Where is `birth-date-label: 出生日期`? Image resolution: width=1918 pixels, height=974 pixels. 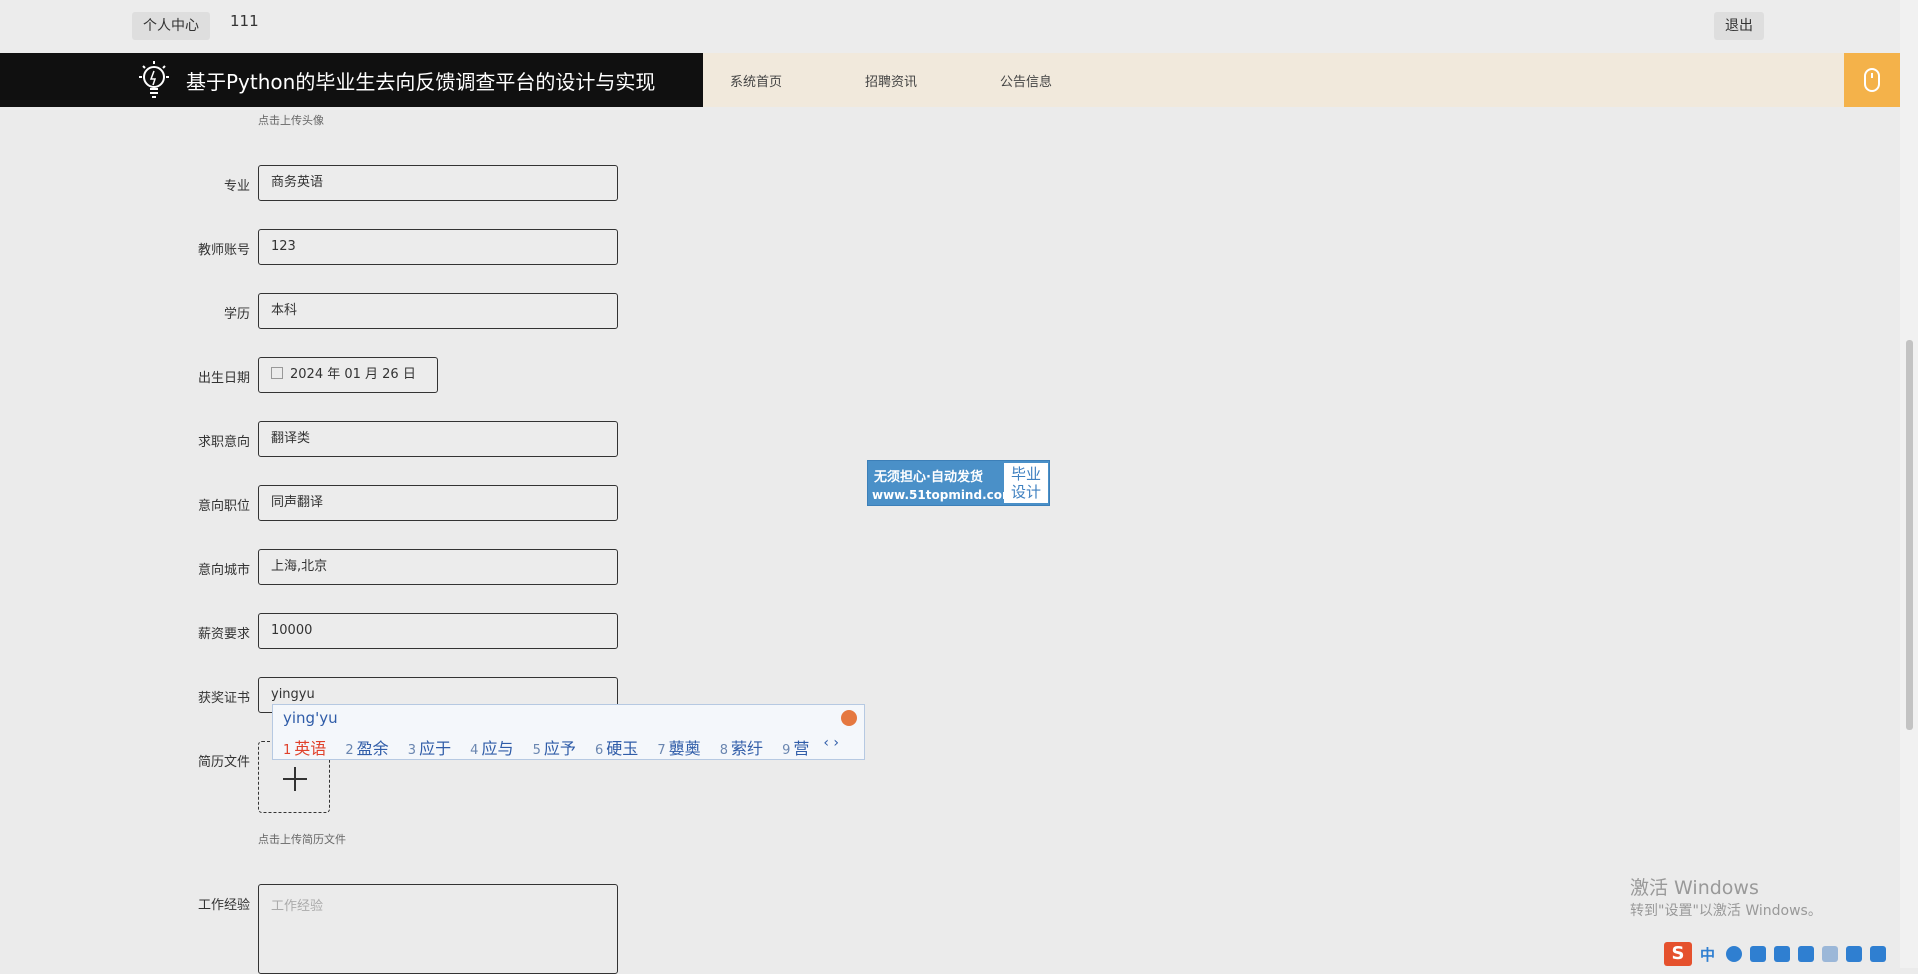
birth-date-label: 出生日期 is located at coordinates (223, 378).